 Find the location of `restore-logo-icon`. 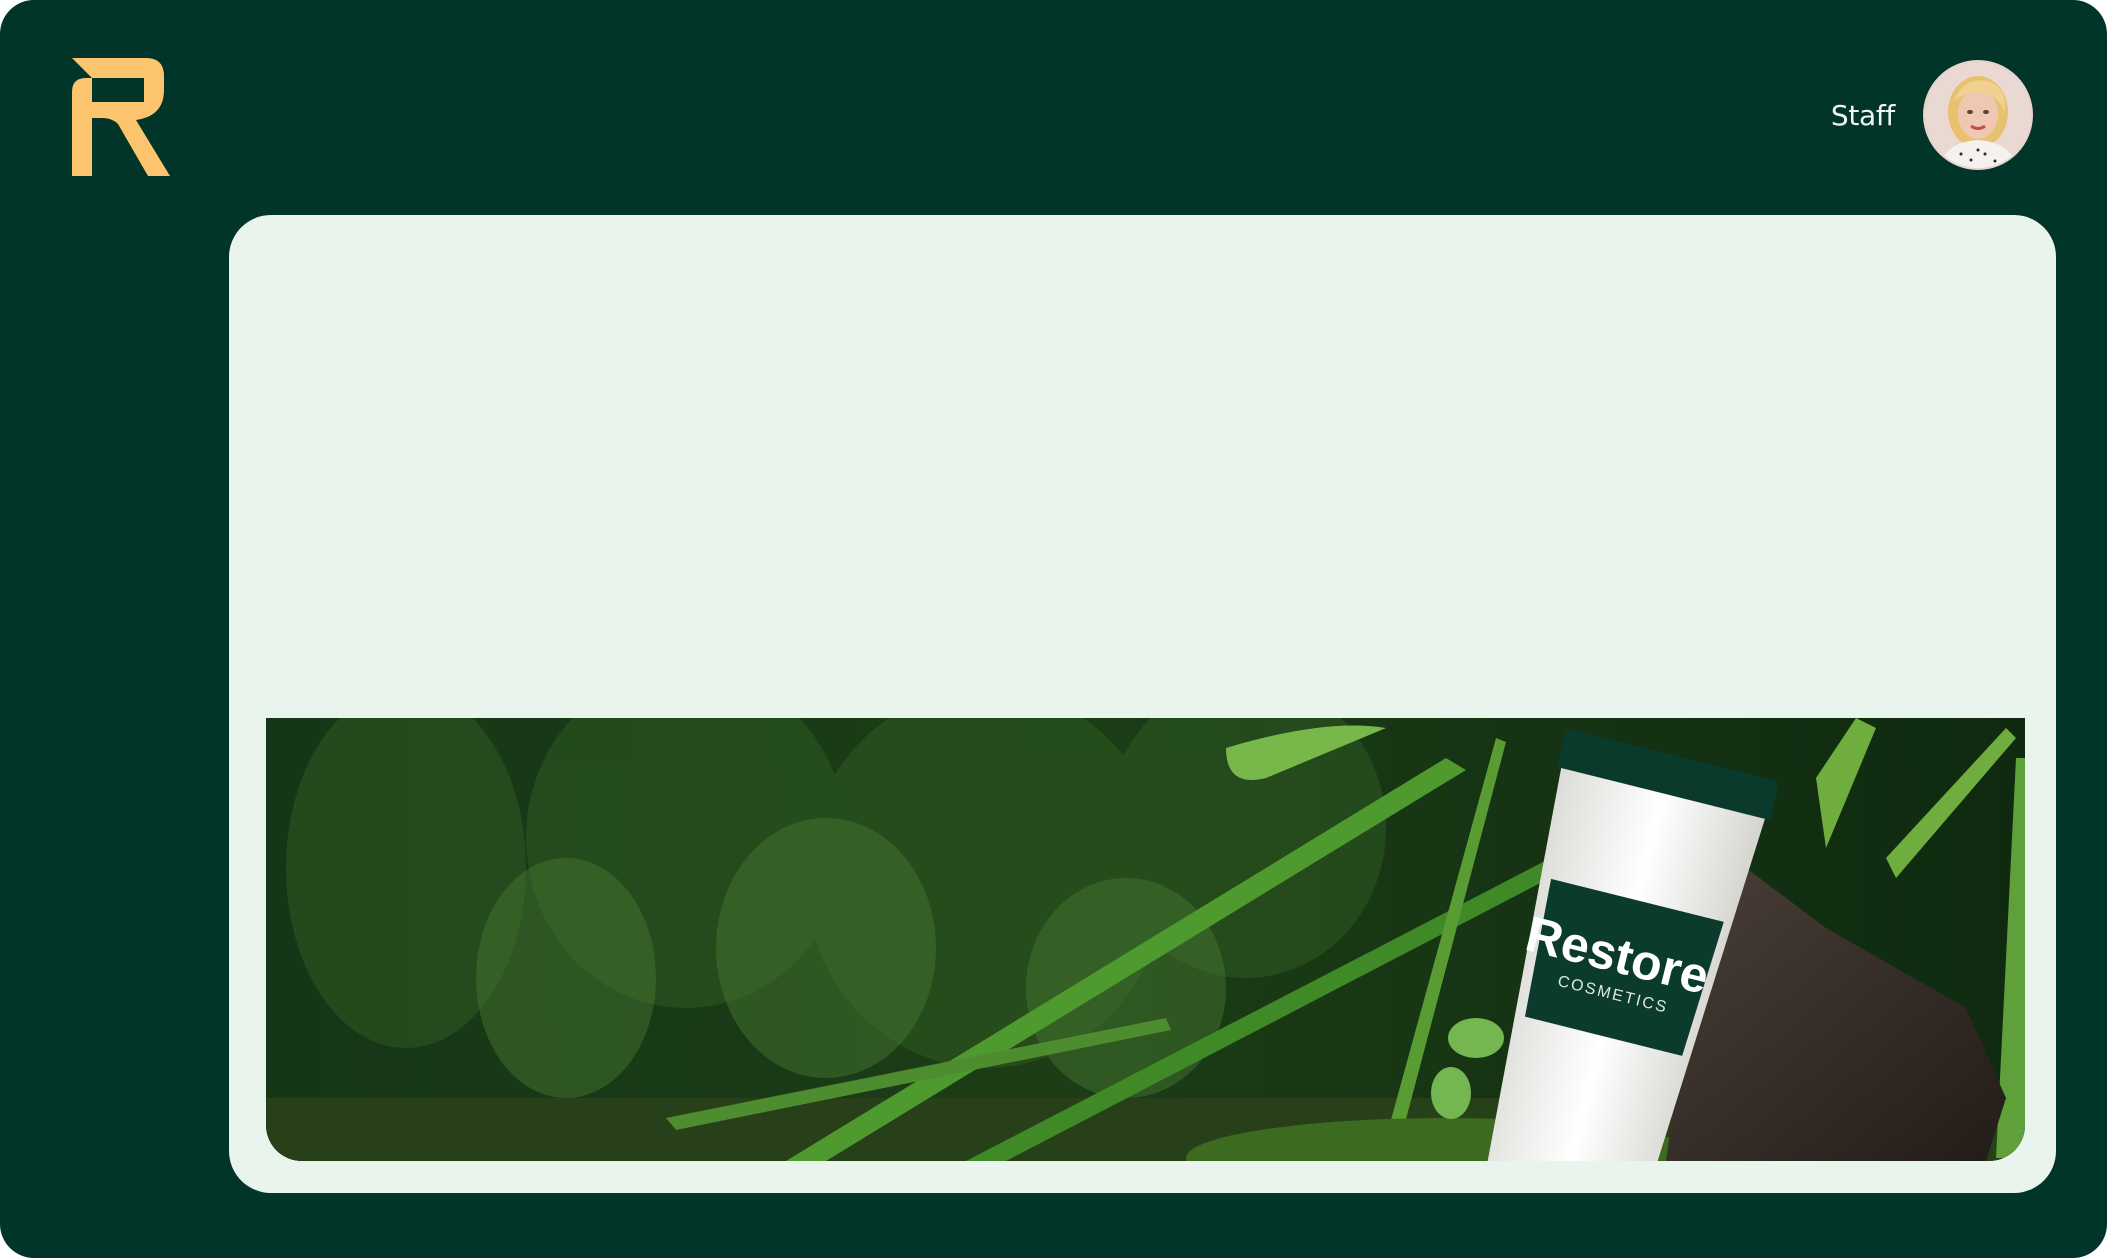

restore-logo-icon is located at coordinates (122, 118).